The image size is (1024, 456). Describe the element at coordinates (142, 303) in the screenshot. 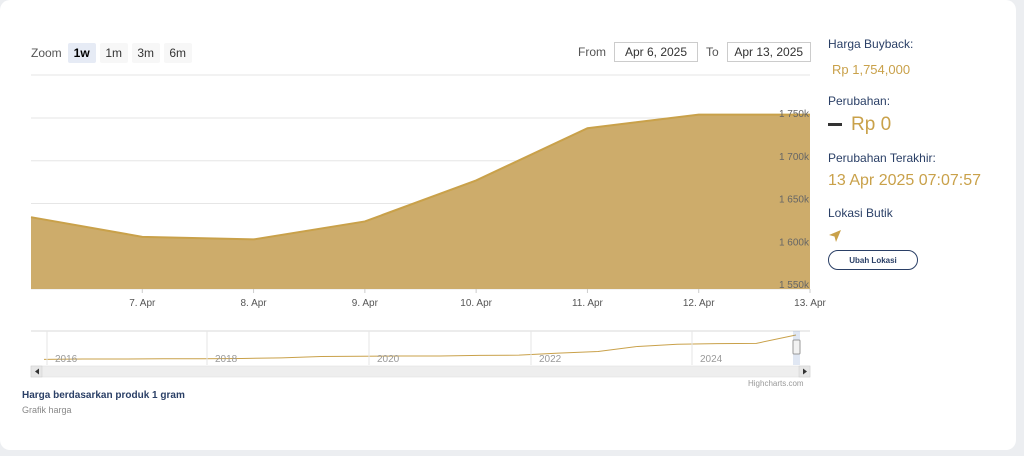

I see `x-tick-label: 7. Apr` at that location.